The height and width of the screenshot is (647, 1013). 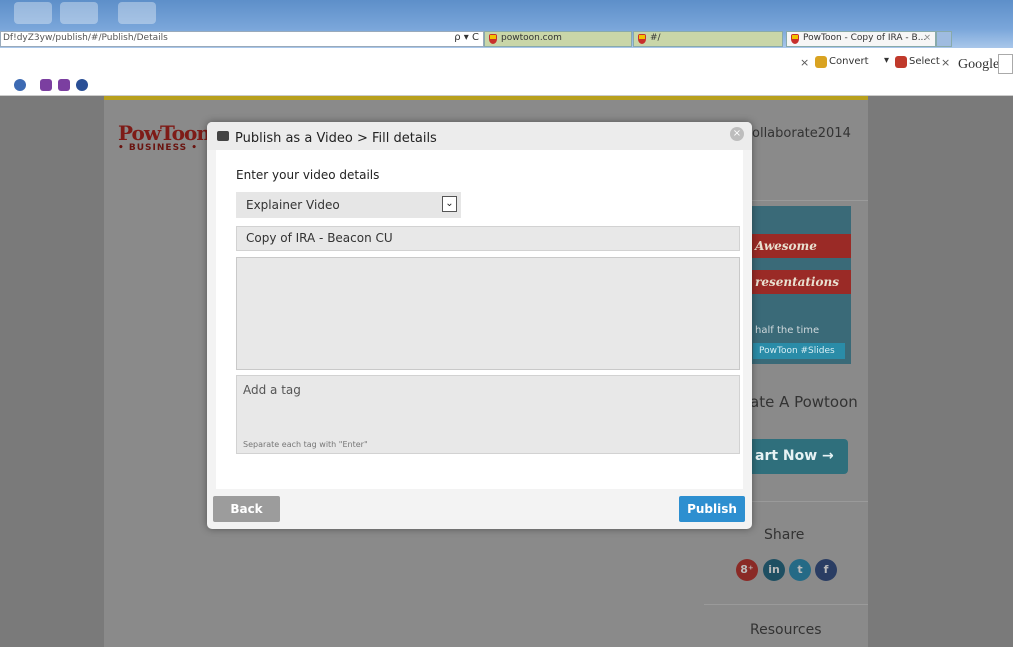 I want to click on category-select: Explainer Video ⌄, so click(x=348, y=205).